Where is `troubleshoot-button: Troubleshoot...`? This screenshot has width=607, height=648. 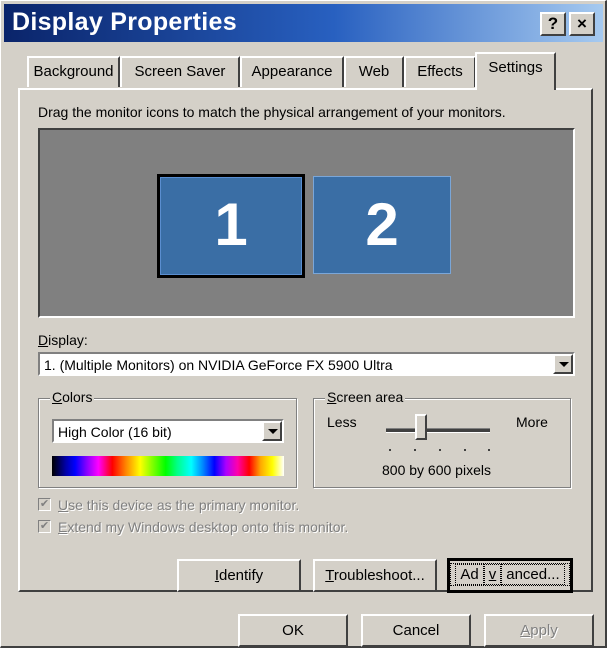 troubleshoot-button: Troubleshoot... is located at coordinates (375, 575).